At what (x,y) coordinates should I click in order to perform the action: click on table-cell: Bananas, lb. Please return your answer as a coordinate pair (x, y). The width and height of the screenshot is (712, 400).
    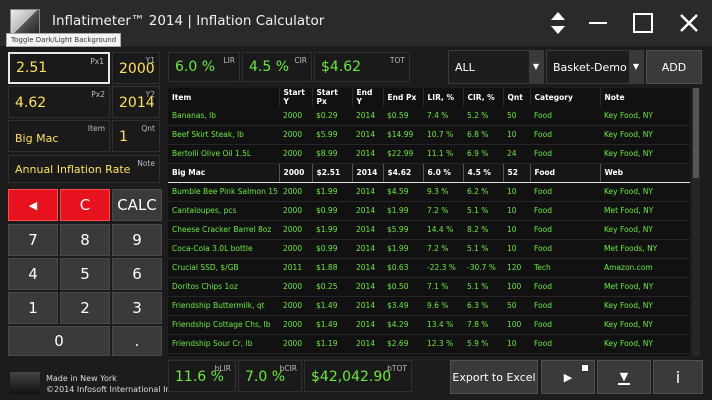
    Looking at the image, I should click on (223, 116).